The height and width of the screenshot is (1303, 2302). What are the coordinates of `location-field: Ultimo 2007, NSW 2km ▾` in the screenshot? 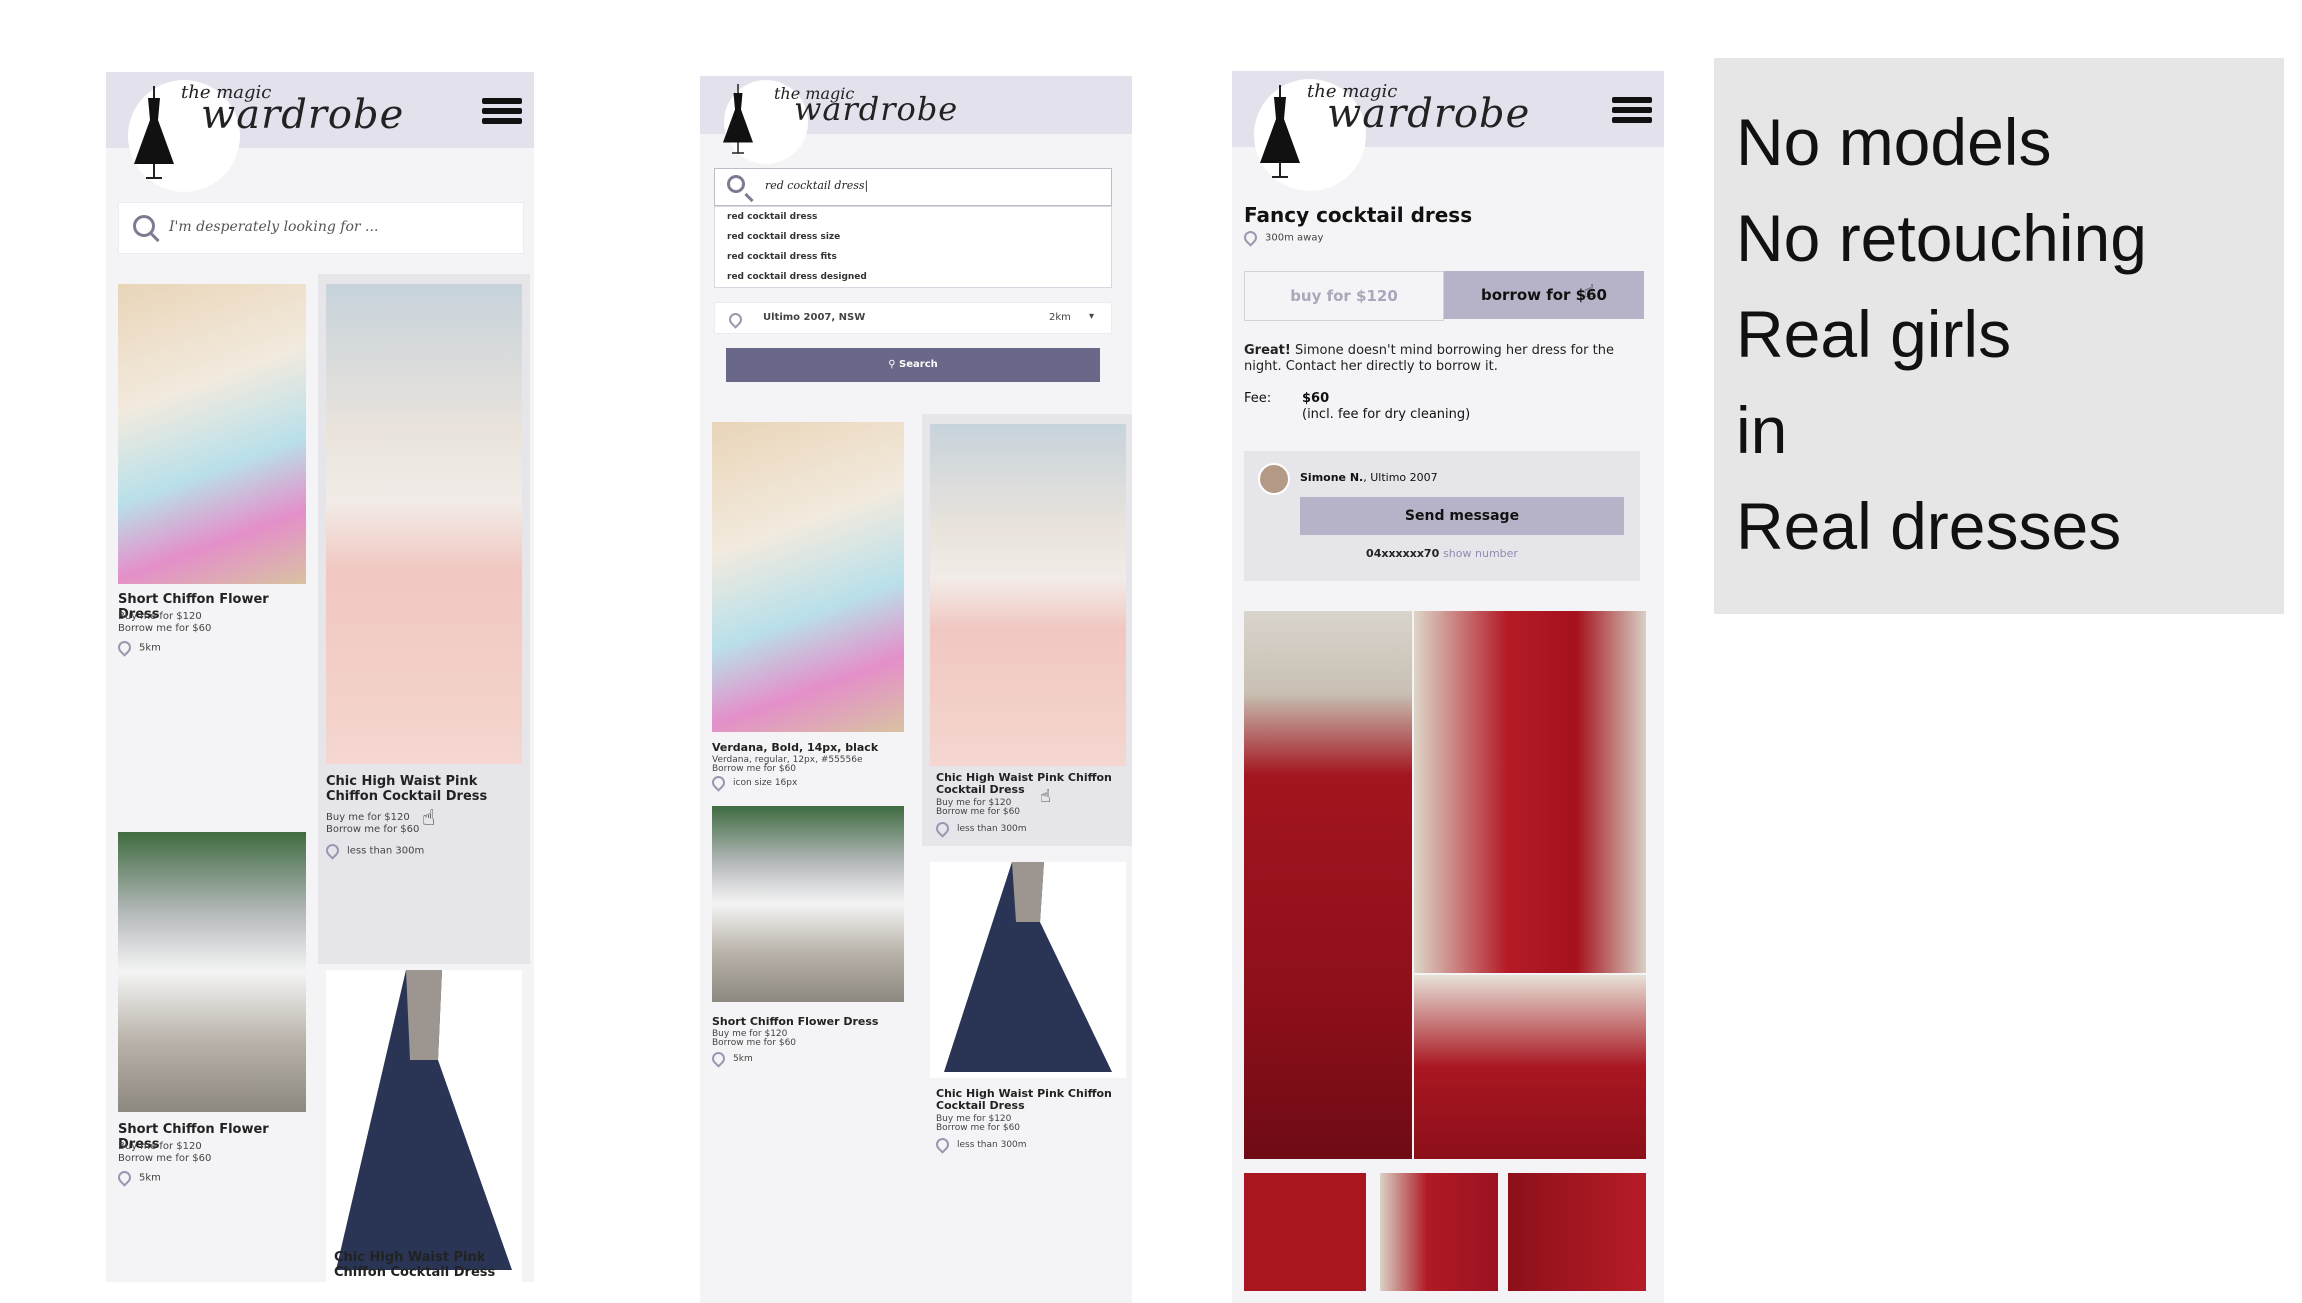 It's located at (913, 318).